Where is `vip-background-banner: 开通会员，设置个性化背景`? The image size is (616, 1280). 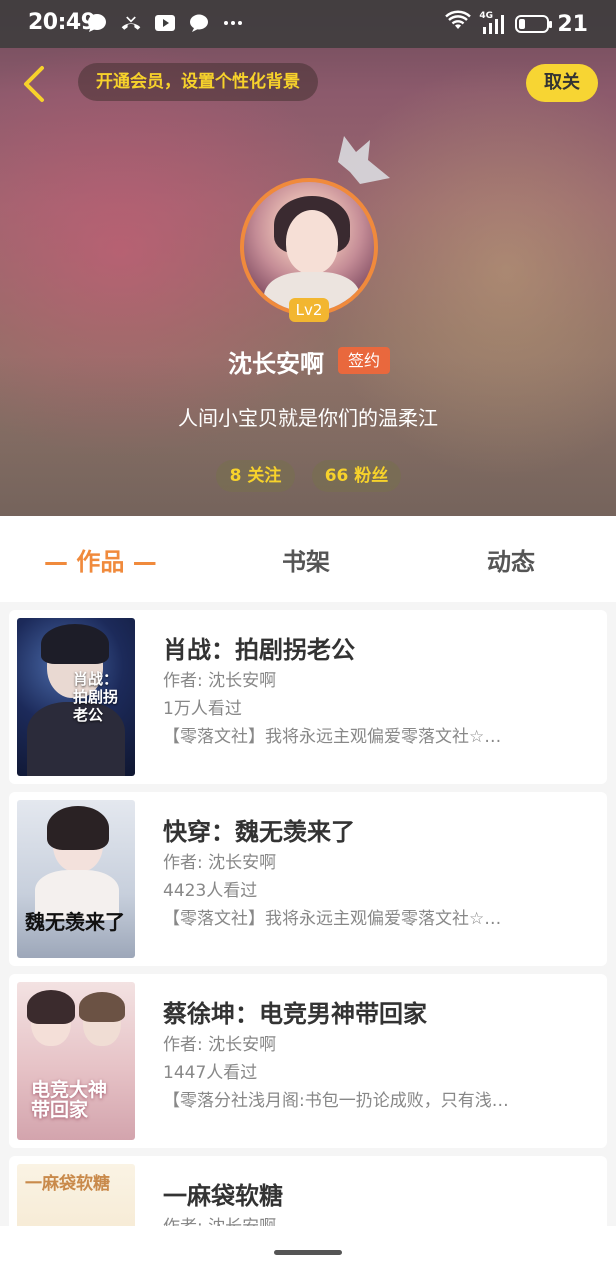
vip-background-banner: 开通会员，设置个性化背景 is located at coordinates (198, 82).